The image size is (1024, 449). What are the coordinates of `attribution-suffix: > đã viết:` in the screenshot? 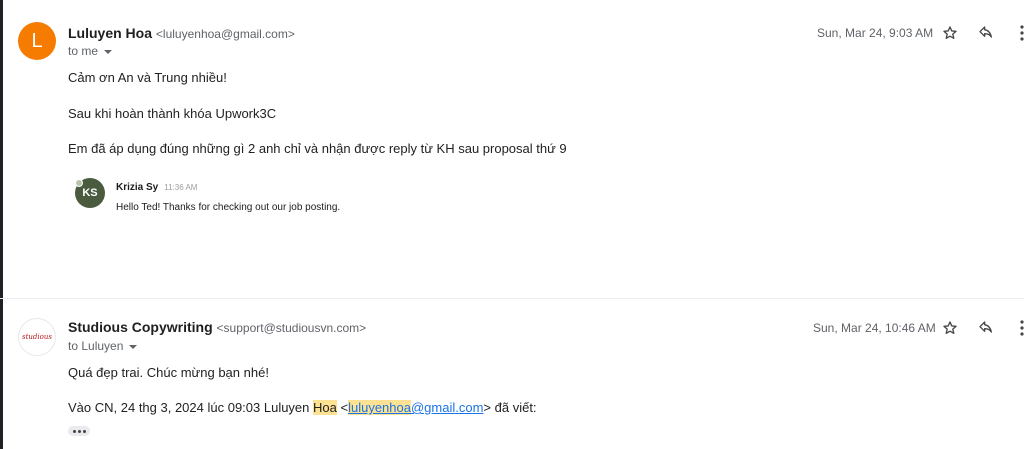 It's located at (510, 407).